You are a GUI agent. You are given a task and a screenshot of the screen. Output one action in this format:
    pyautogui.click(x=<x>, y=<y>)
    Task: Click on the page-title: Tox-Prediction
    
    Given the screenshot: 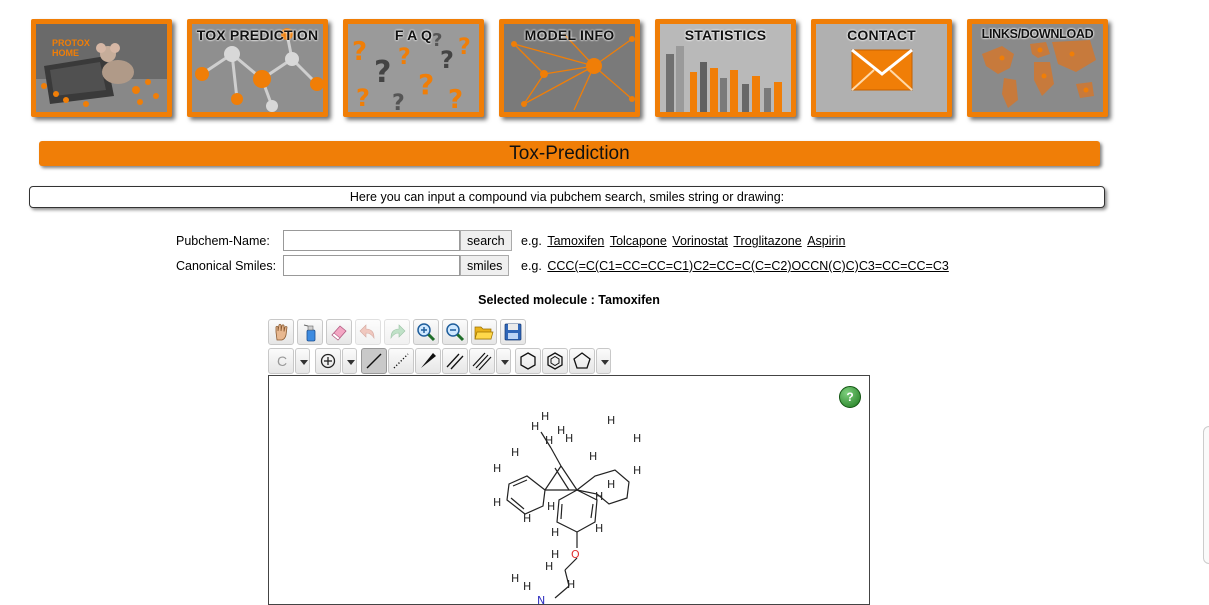 What is the action you would take?
    pyautogui.click(x=569, y=153)
    